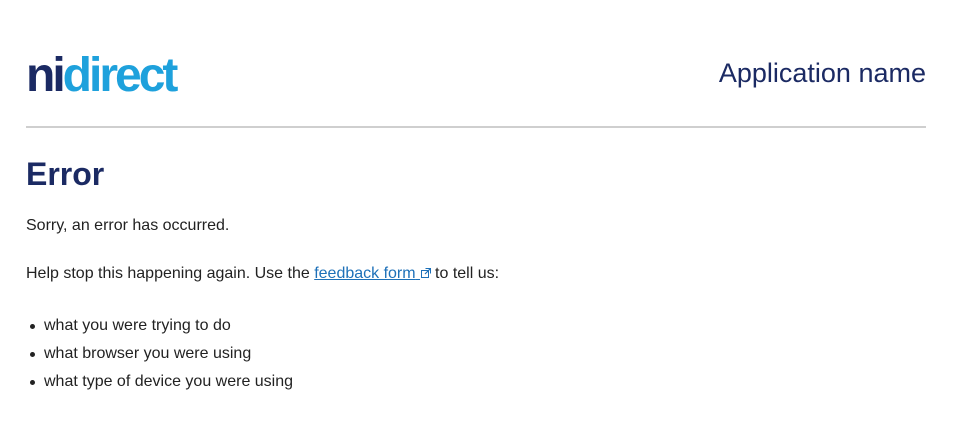  I want to click on feedback-form-link: feedback form, so click(374, 273).